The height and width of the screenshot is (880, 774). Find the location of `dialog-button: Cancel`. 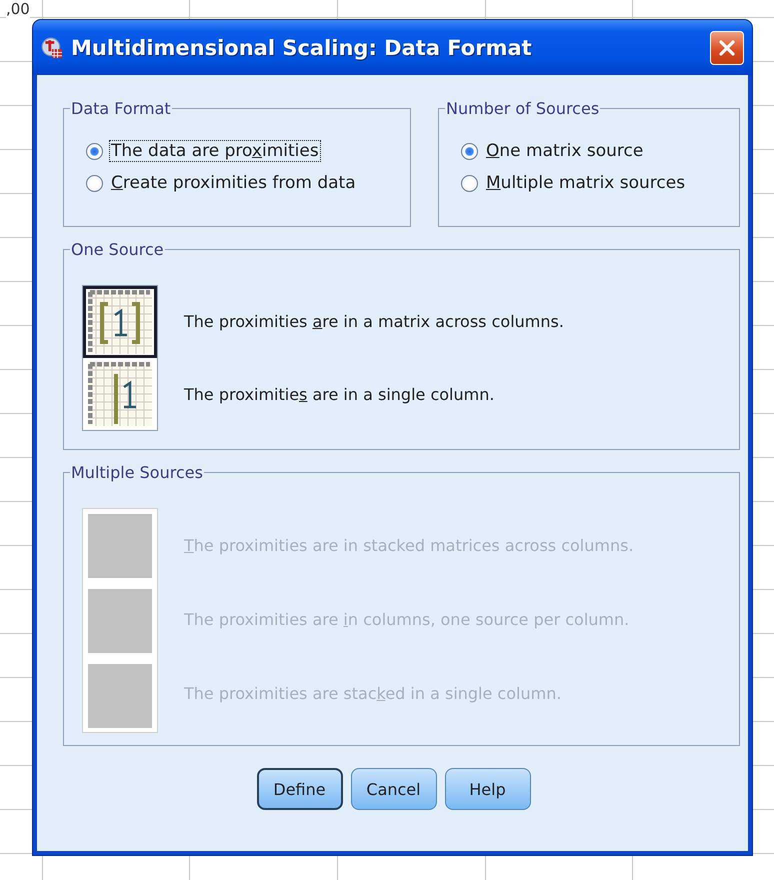

dialog-button: Cancel is located at coordinates (393, 789).